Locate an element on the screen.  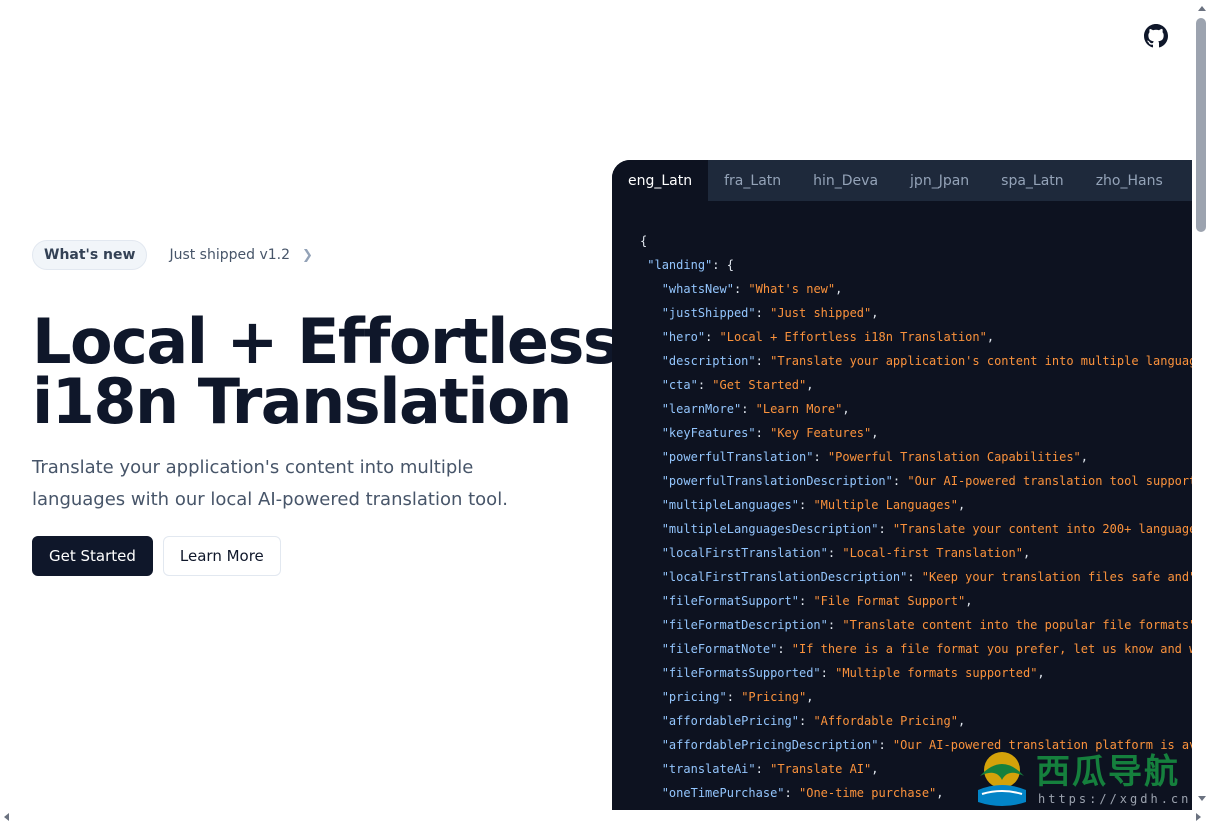
scroll-right-arrow-icon is located at coordinates (1198, 817).